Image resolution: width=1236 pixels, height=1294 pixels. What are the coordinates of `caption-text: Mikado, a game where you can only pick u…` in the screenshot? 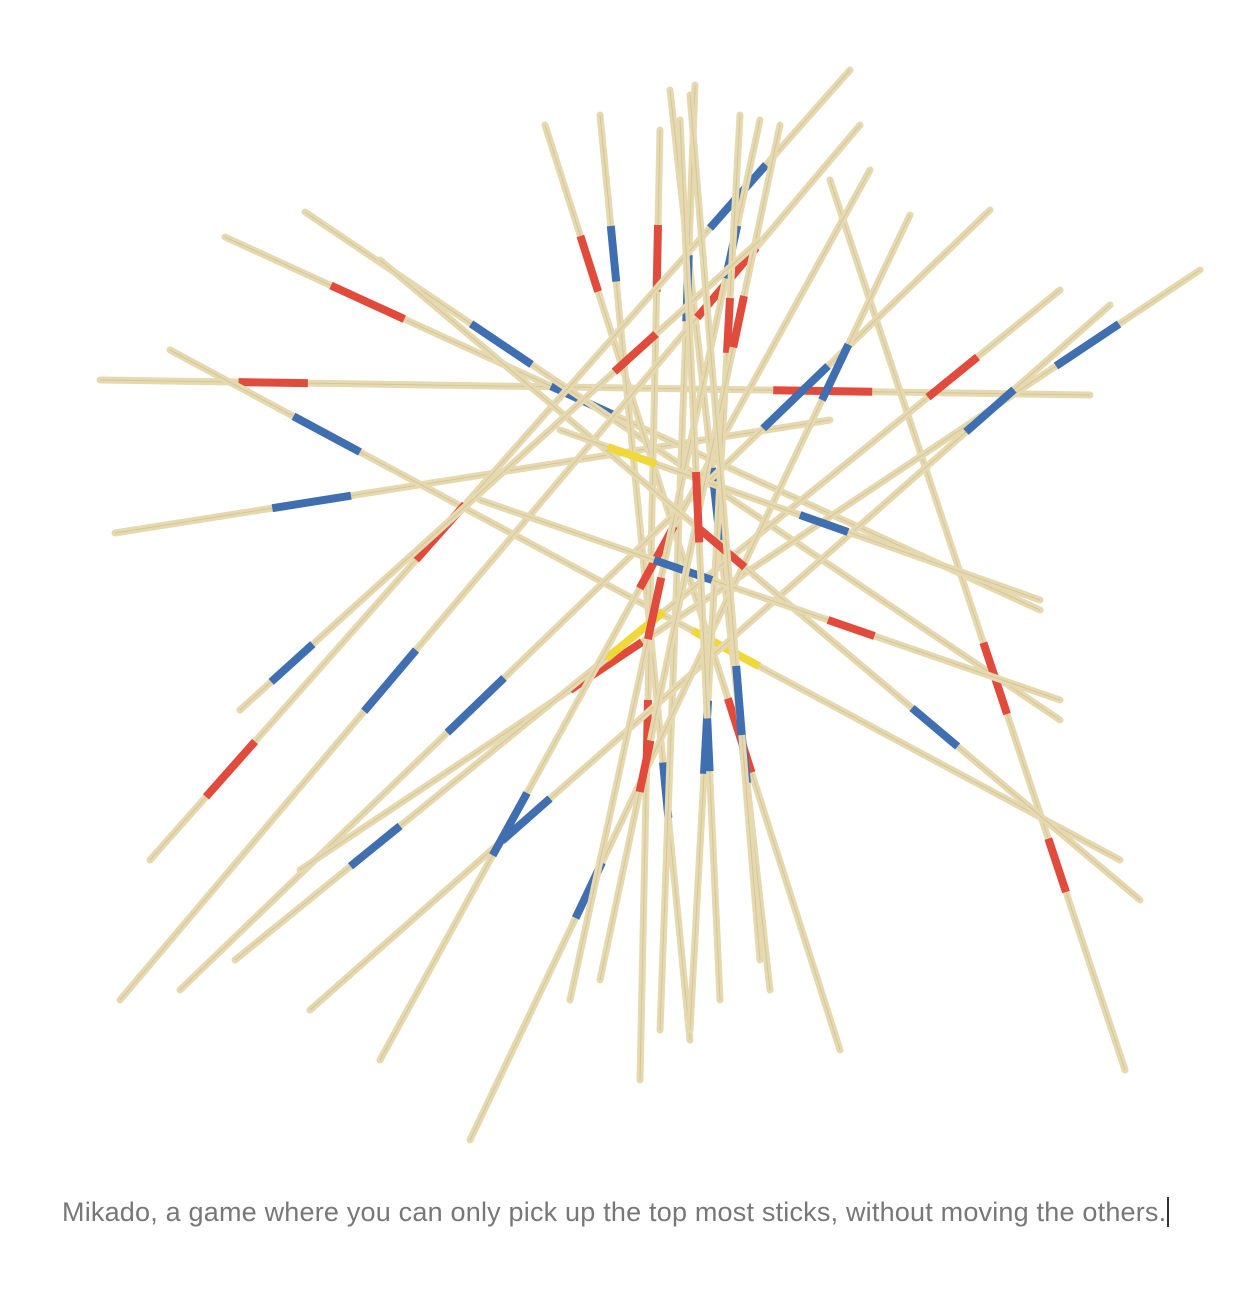 It's located at (614, 1212).